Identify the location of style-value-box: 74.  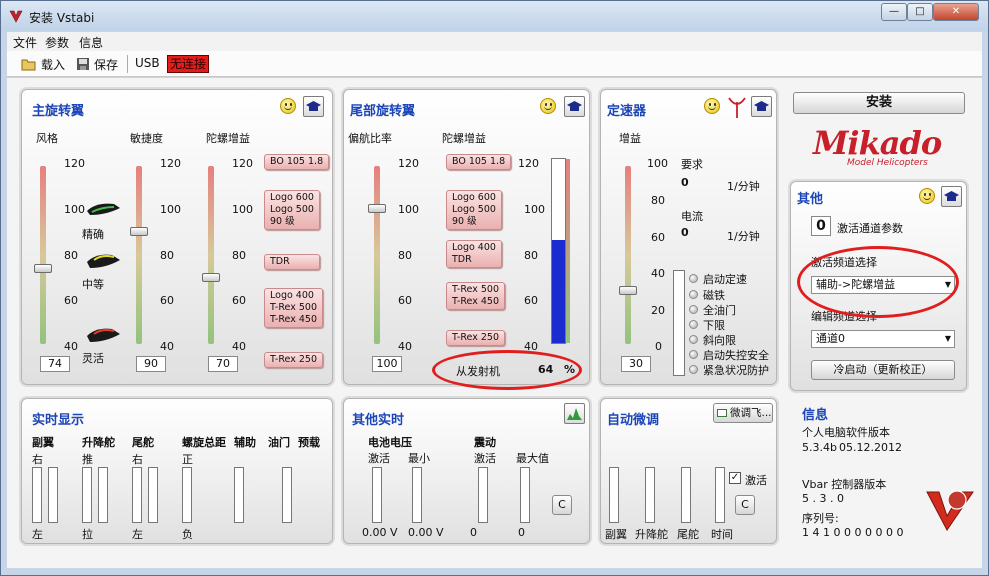
(55, 364).